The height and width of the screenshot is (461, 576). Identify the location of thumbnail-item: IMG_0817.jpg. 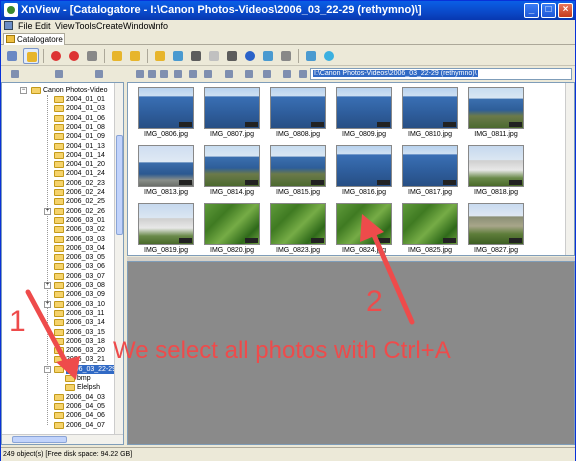
(430, 171).